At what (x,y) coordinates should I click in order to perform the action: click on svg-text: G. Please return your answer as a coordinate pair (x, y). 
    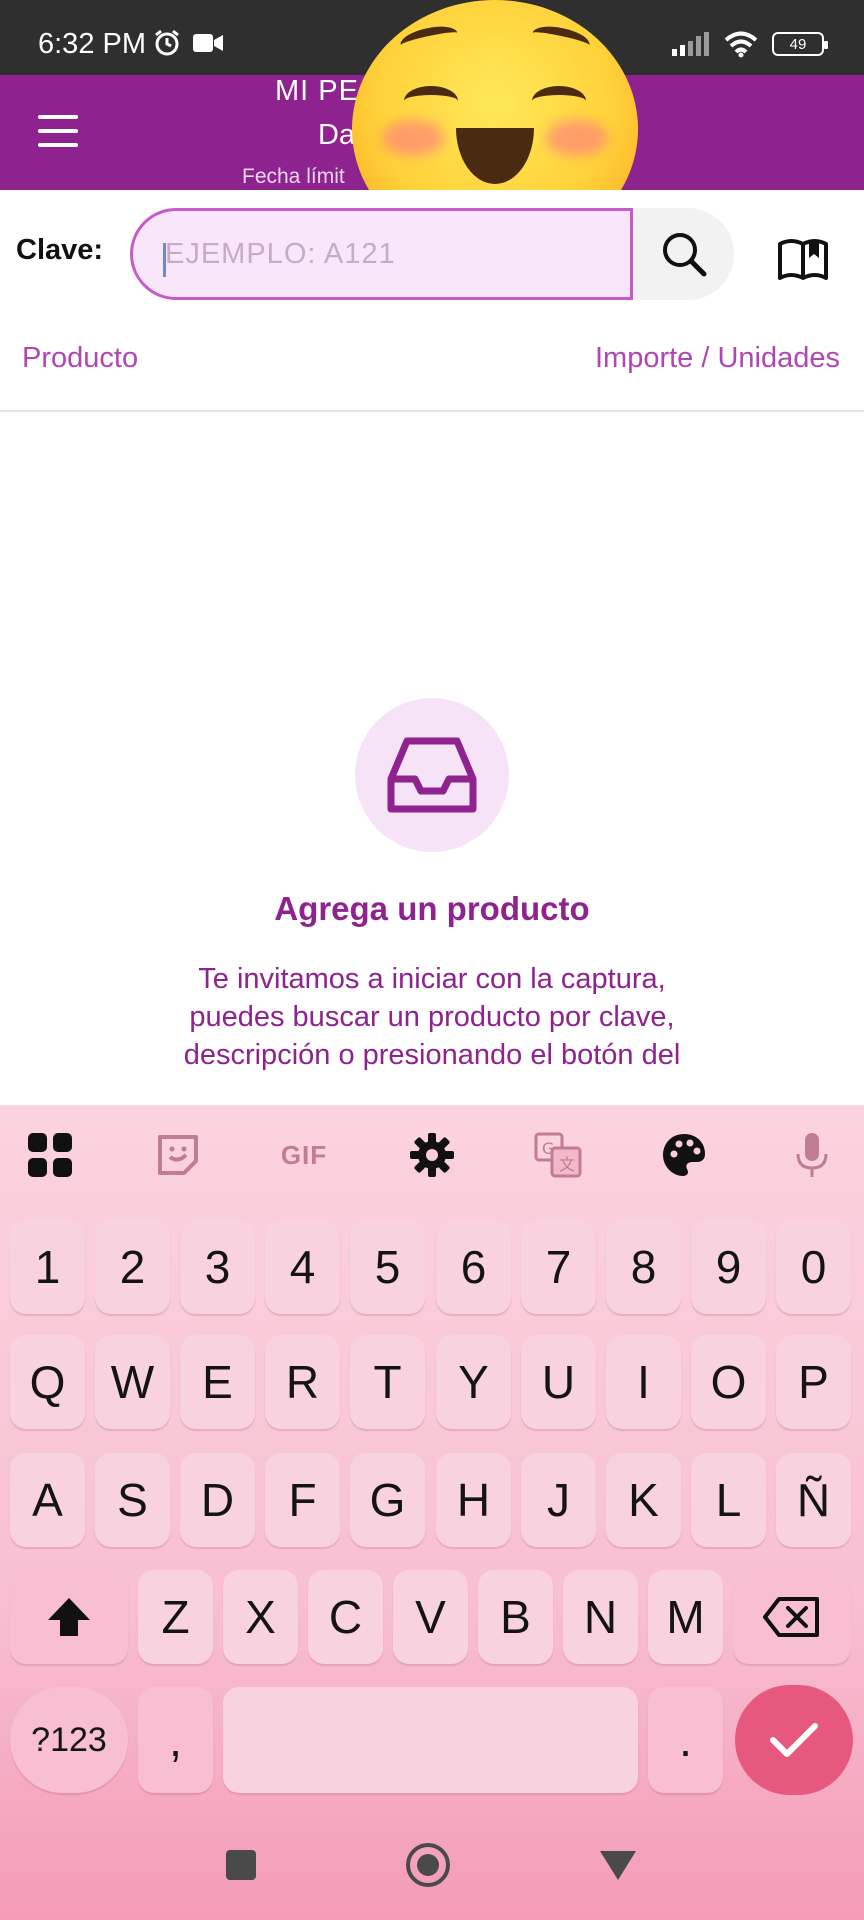
    Looking at the image, I should click on (548, 1148).